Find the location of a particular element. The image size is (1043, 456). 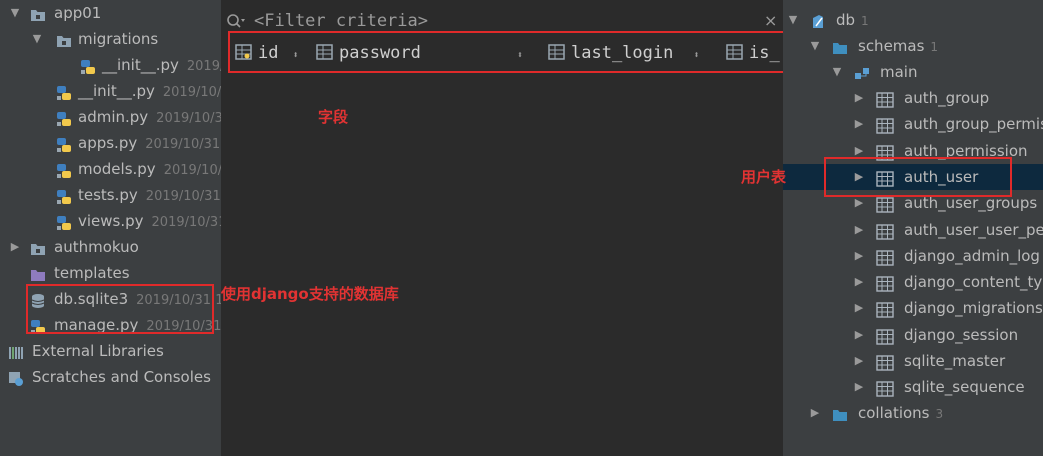

scratches-icon is located at coordinates (16, 377).